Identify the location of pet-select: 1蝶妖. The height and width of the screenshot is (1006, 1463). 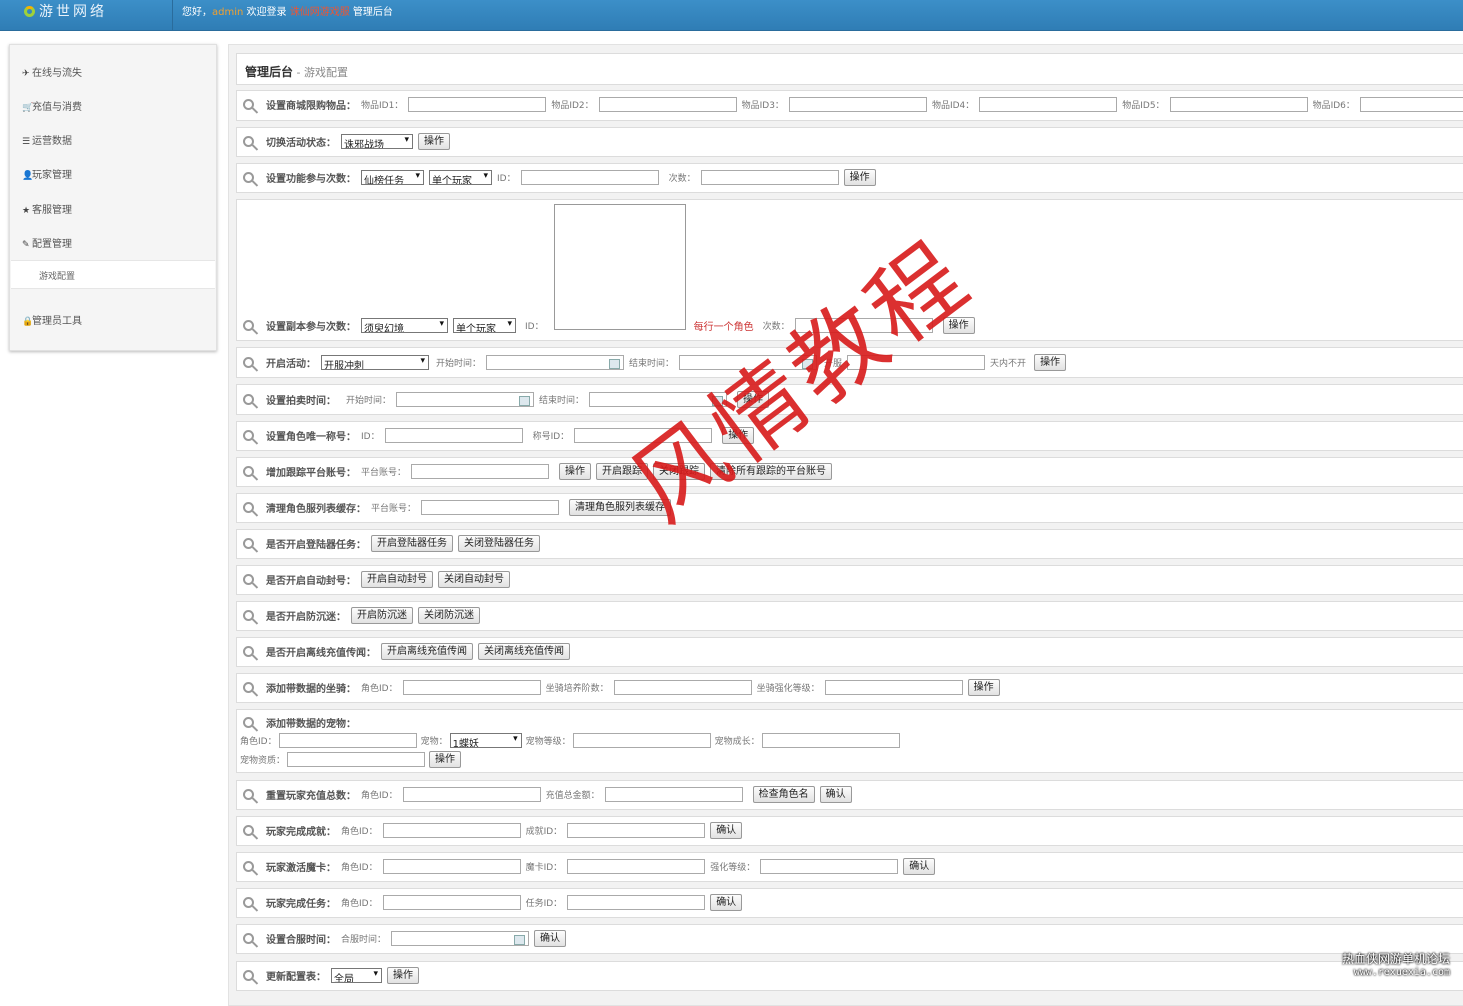
(485, 740).